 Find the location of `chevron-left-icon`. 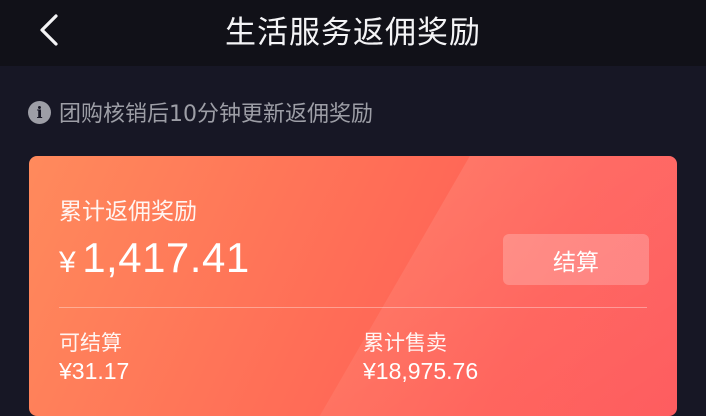

chevron-left-icon is located at coordinates (49, 30).